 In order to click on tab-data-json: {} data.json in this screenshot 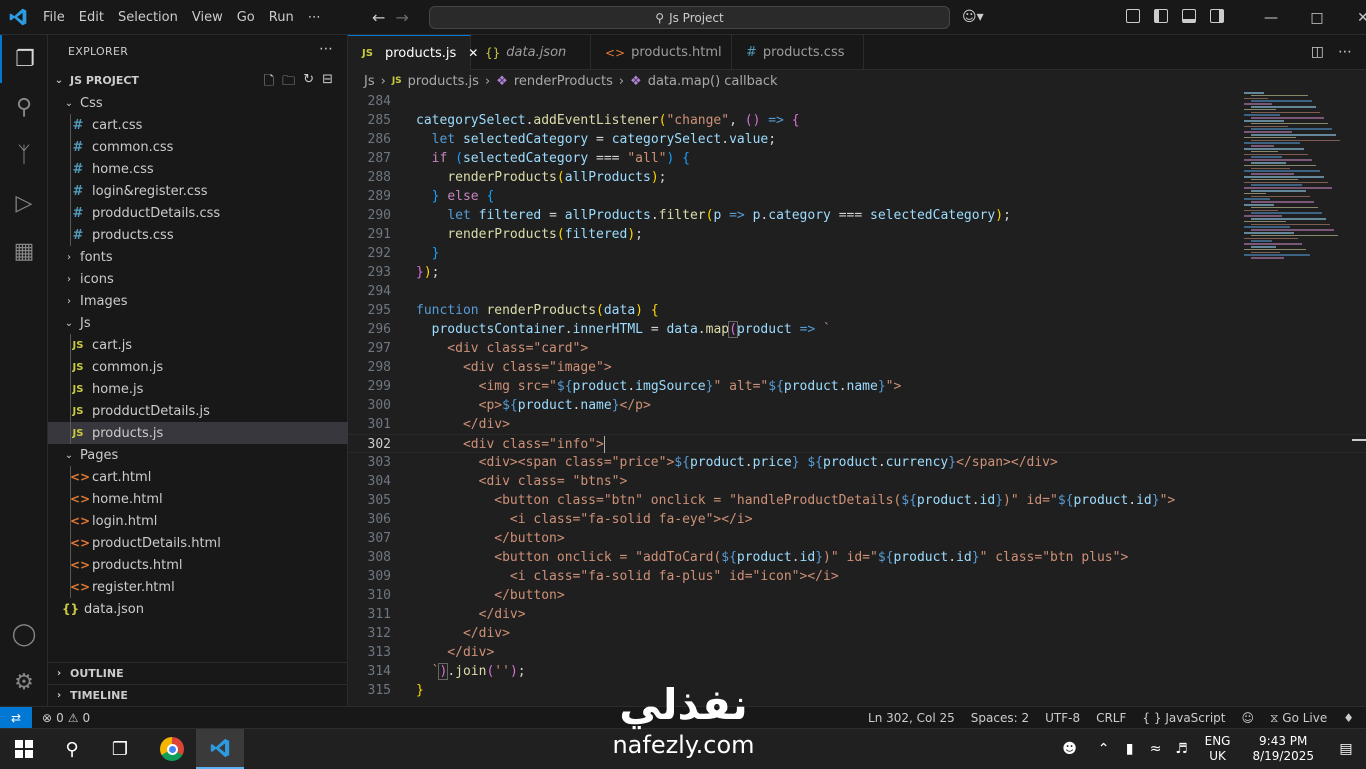, I will do `click(531, 52)`.